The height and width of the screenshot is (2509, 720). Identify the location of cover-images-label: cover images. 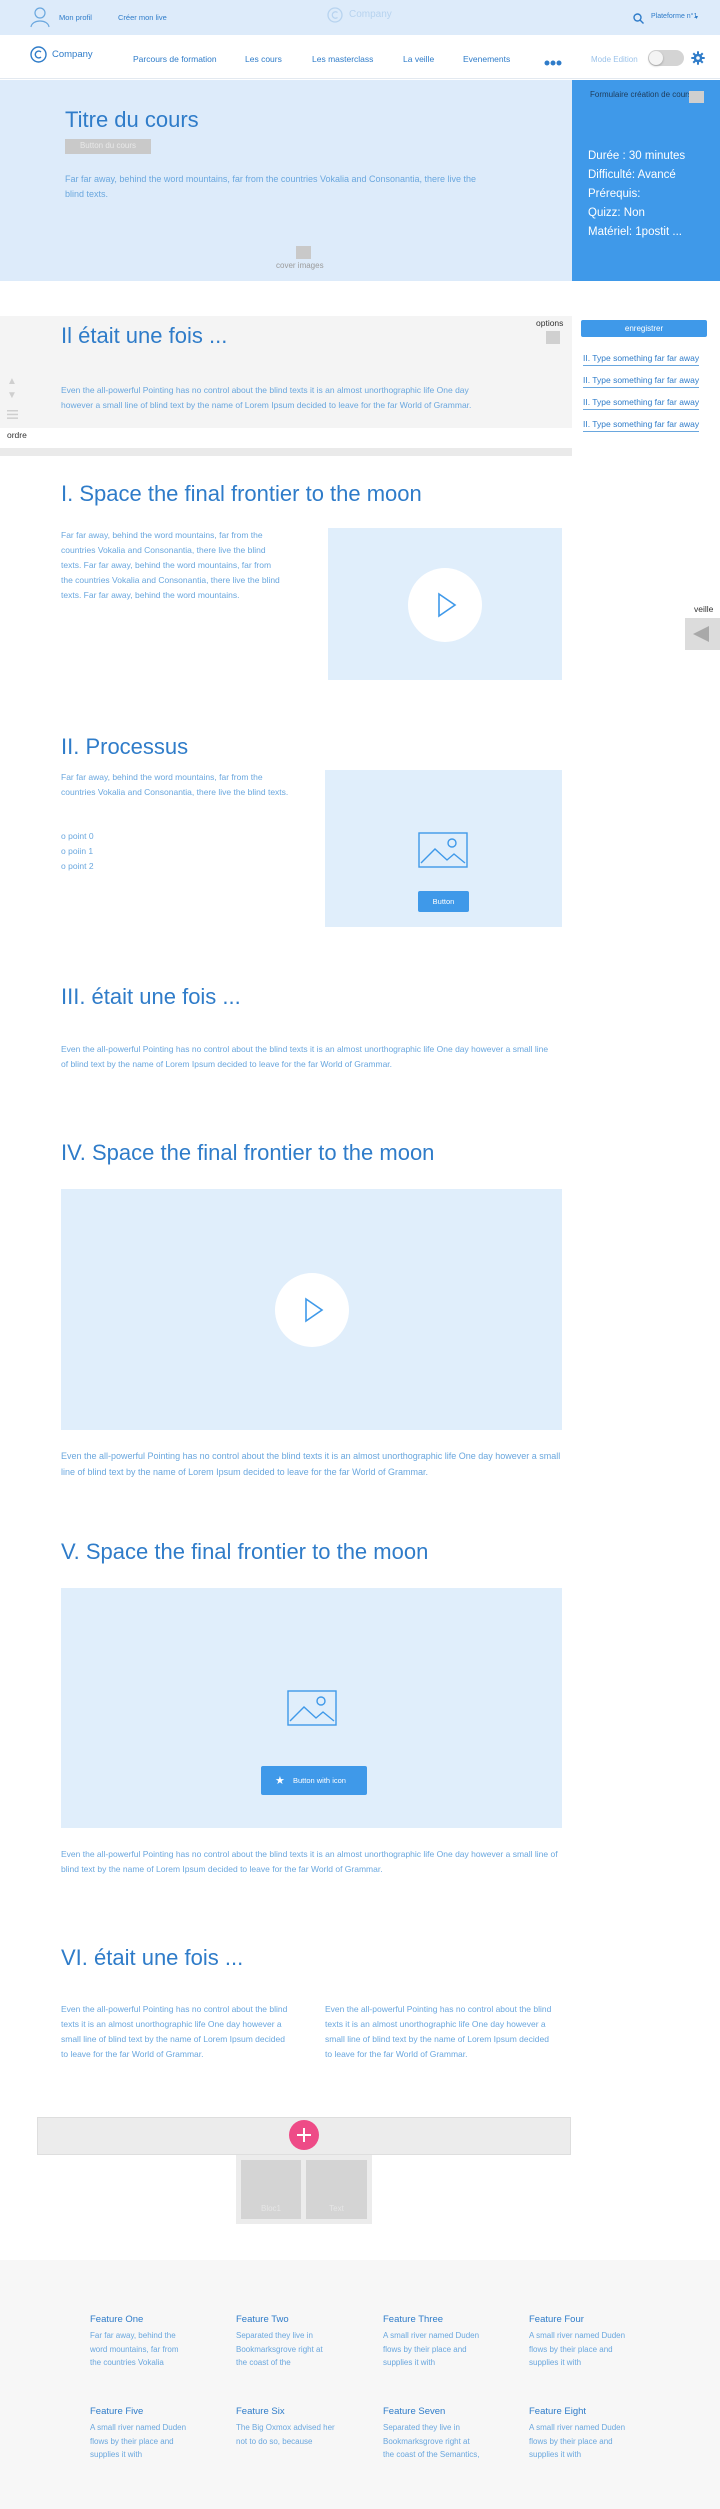
(300, 265).